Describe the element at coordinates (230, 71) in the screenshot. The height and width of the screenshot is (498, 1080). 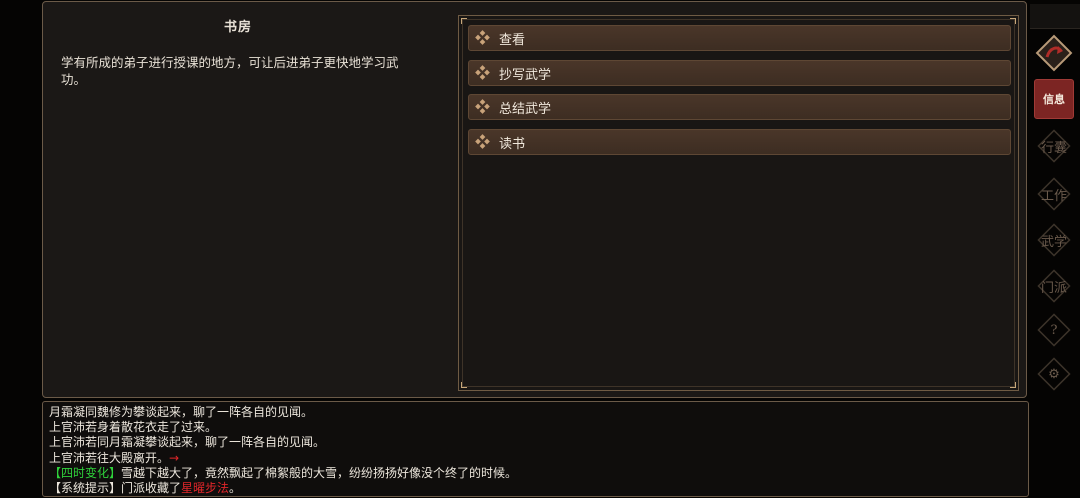
I see `building-description: 学有所成的弟子进行授课的地方，可让后进弟子更快地学习武功。` at that location.